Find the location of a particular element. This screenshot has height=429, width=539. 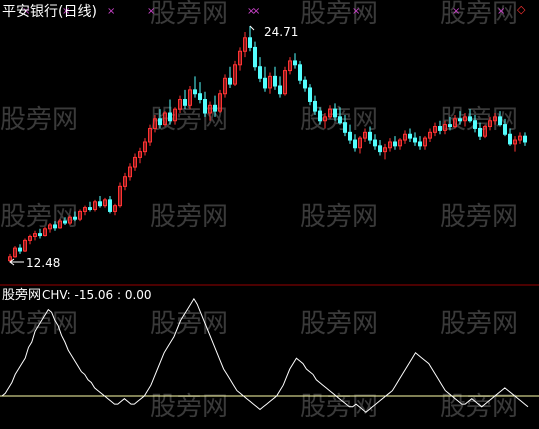

chv-indicator-readout: CHV: -15.06 : 0.00 is located at coordinates (97, 295).